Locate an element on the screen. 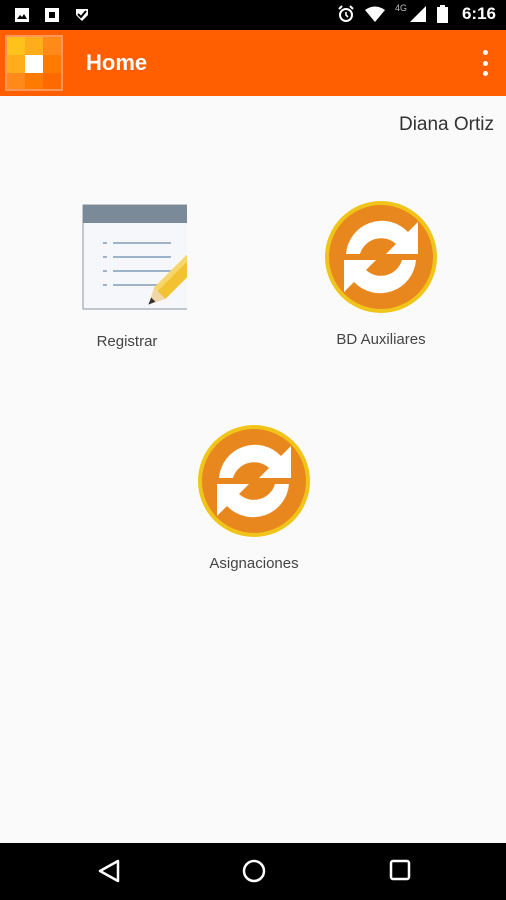 This screenshot has height=900, width=506. status-bar: 4G 6:16 is located at coordinates (253, 15).